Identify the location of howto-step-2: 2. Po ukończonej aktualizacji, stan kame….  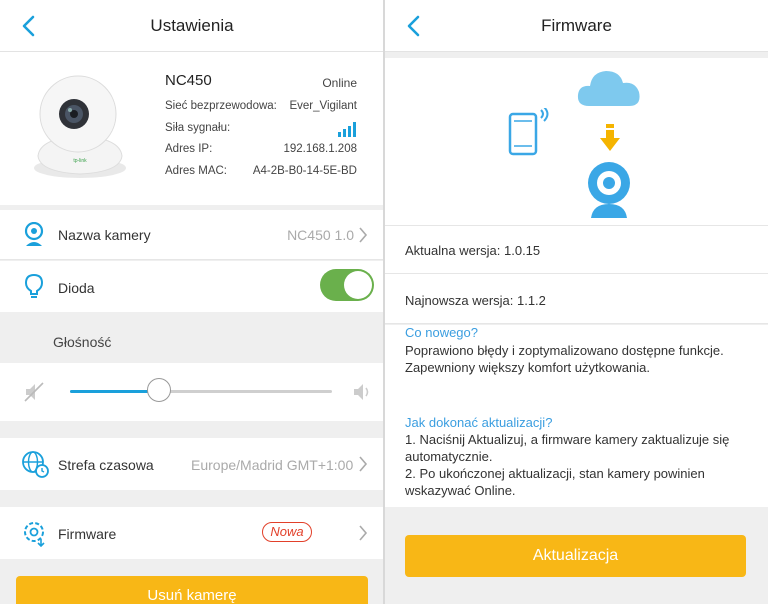
(555, 482).